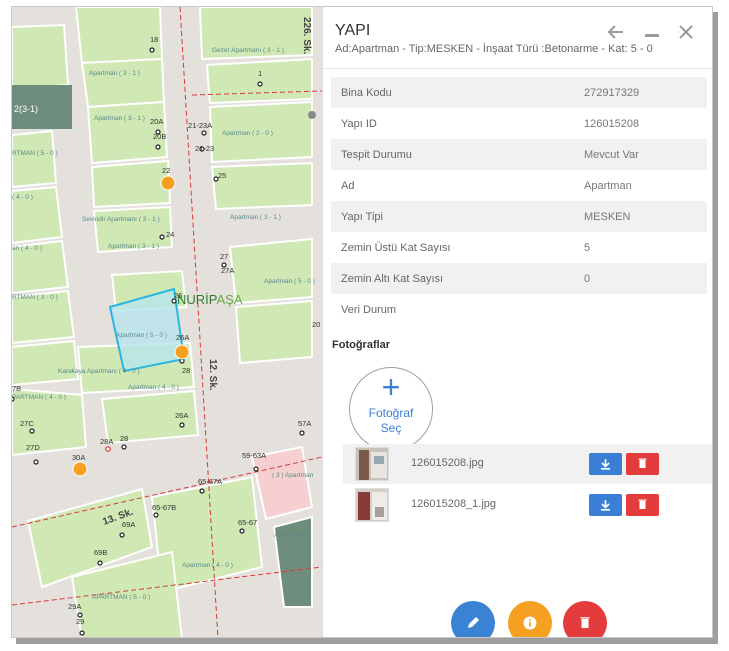 The image size is (729, 651). What do you see at coordinates (527, 505) in the screenshot?
I see `photo-row: 126015208_1.jpg` at bounding box center [527, 505].